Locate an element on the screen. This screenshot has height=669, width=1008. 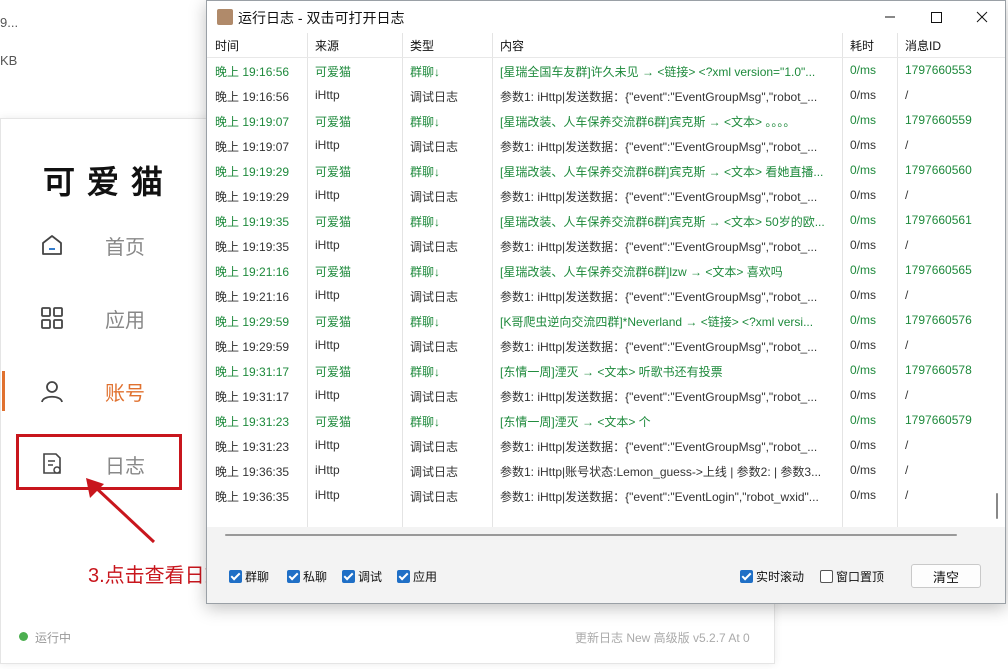
filter-apps-checkbox: 应用 is located at coordinates (417, 576).